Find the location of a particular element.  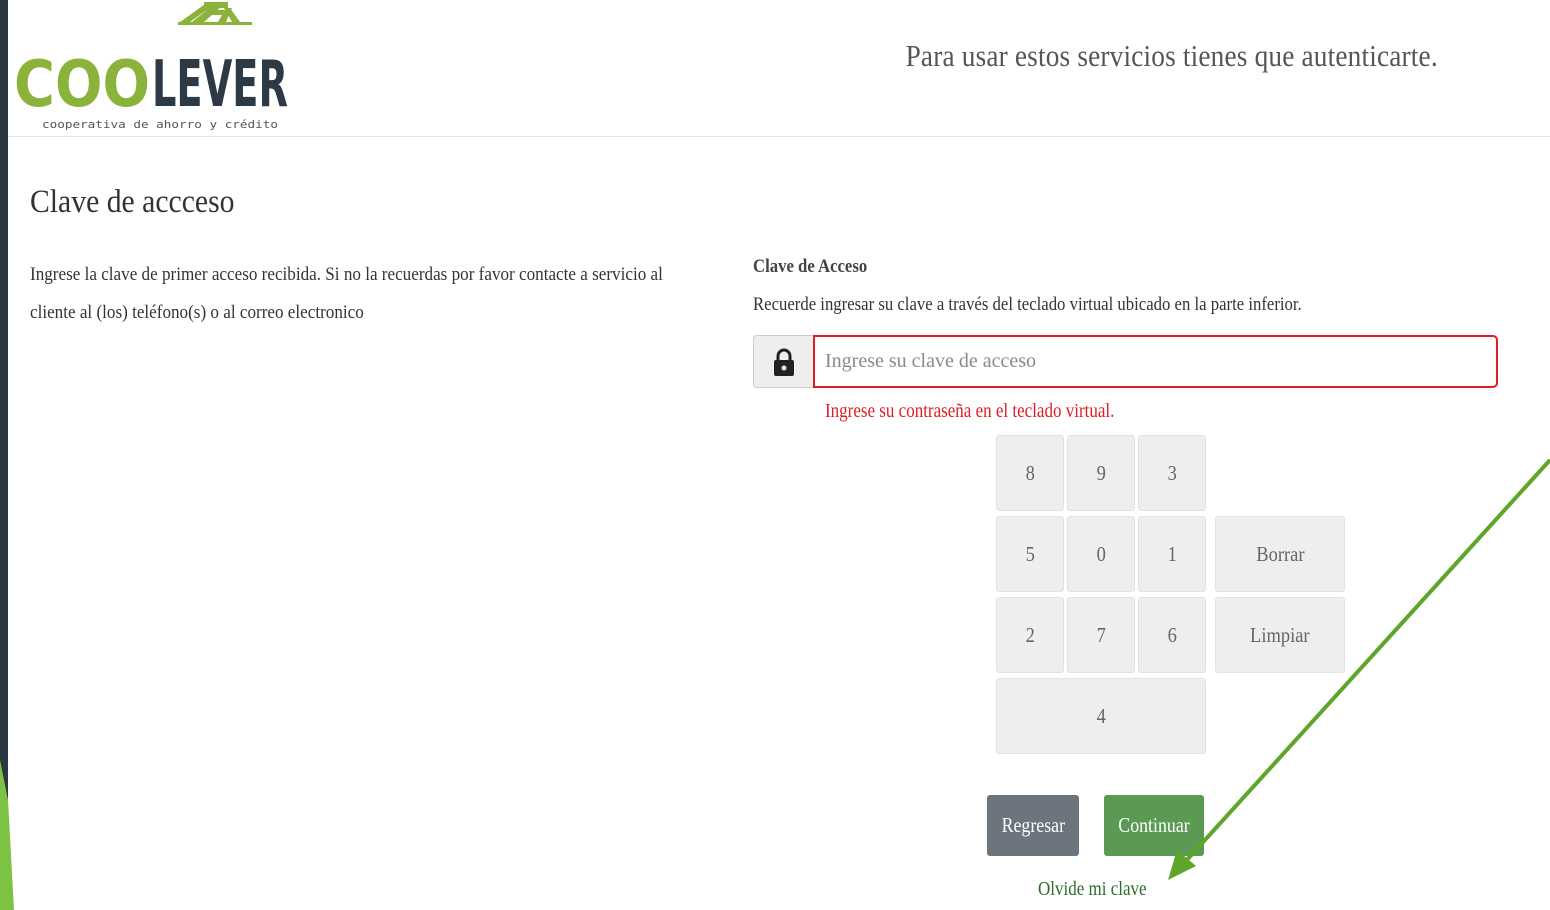

keypad-key-label: 2 is located at coordinates (1030, 634).